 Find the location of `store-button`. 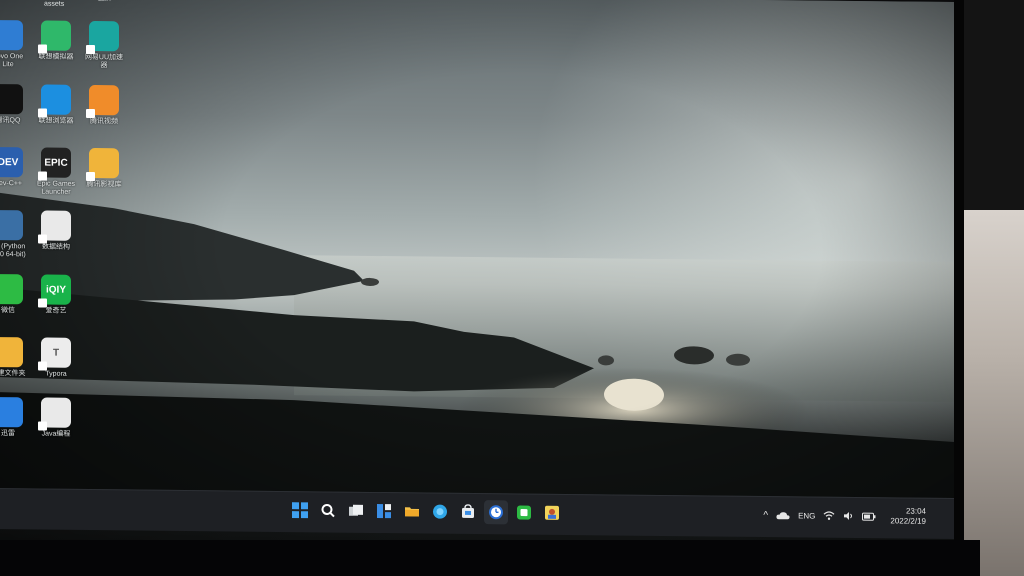

store-button is located at coordinates (468, 512).